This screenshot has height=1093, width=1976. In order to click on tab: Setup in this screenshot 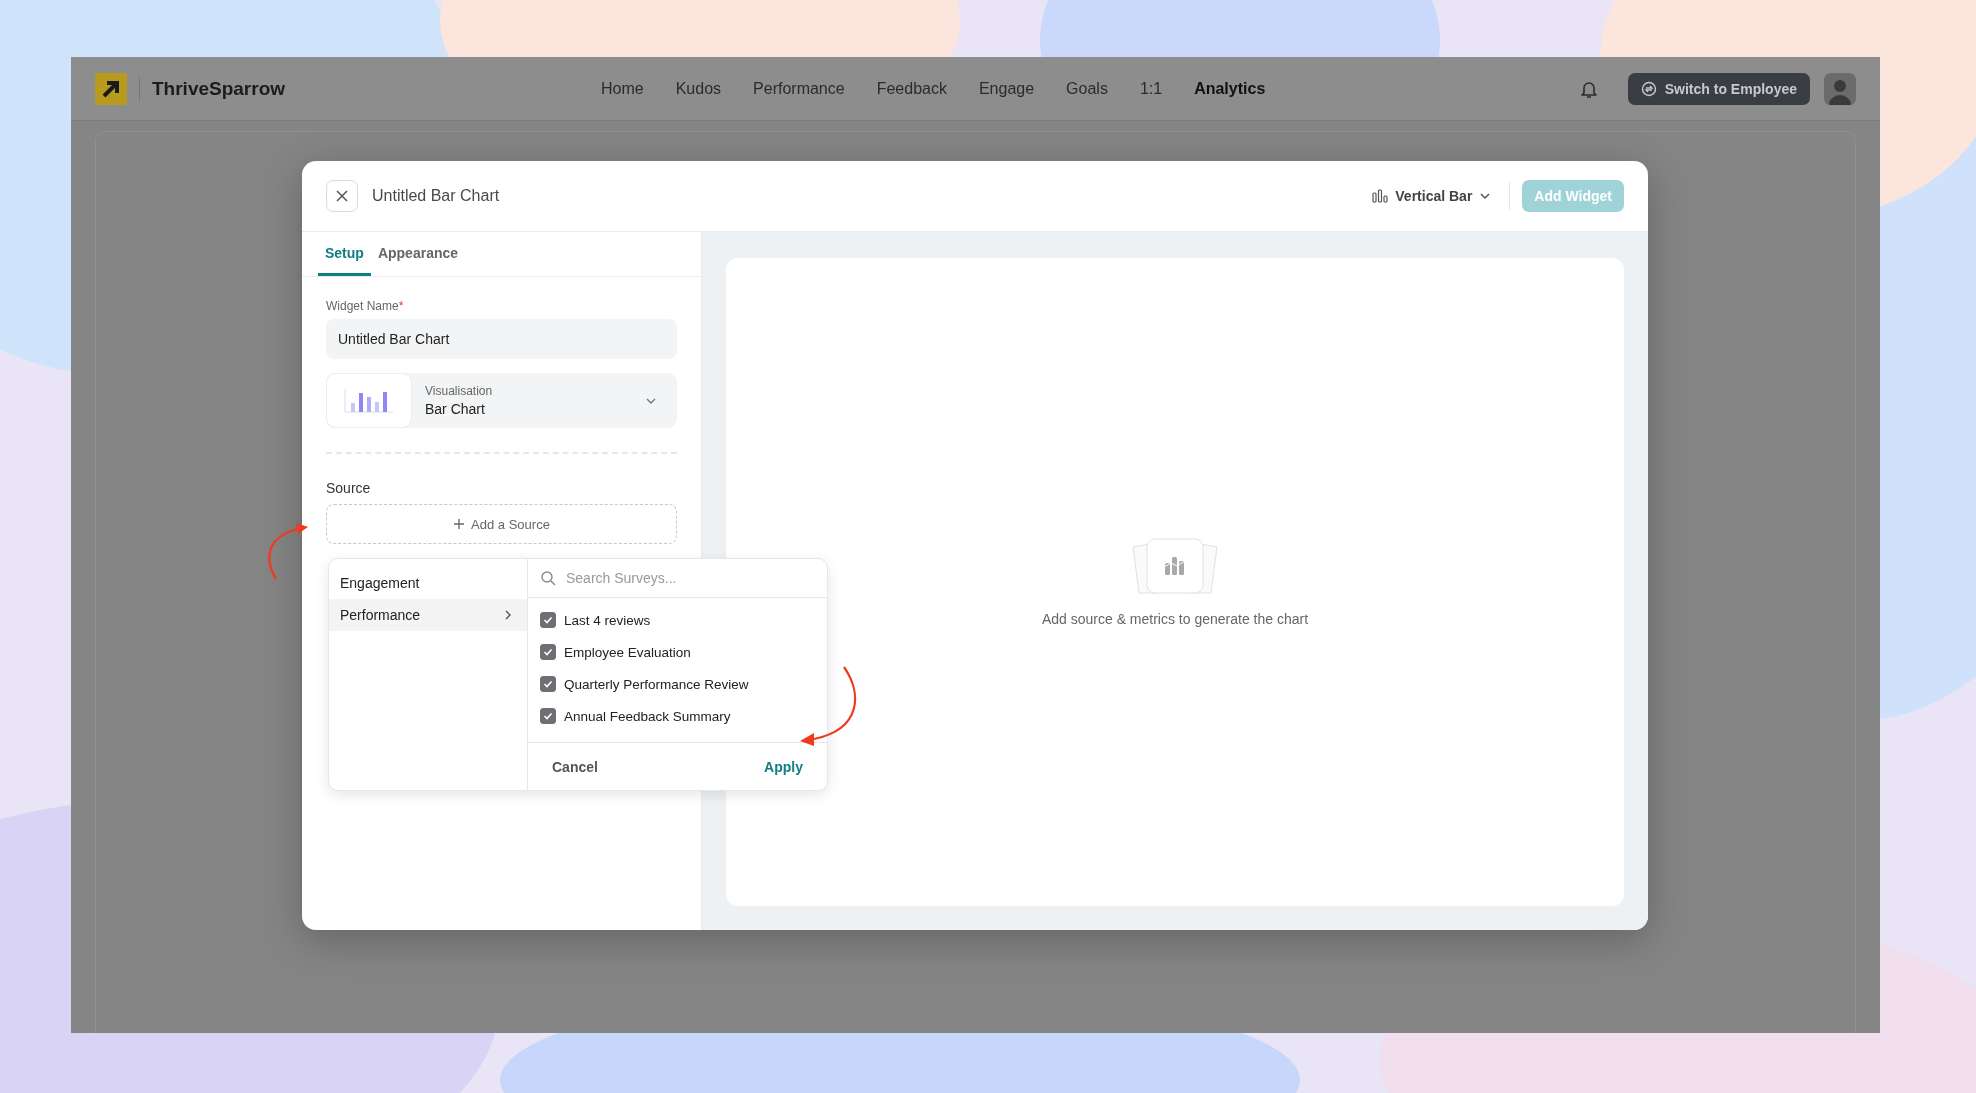, I will do `click(344, 254)`.